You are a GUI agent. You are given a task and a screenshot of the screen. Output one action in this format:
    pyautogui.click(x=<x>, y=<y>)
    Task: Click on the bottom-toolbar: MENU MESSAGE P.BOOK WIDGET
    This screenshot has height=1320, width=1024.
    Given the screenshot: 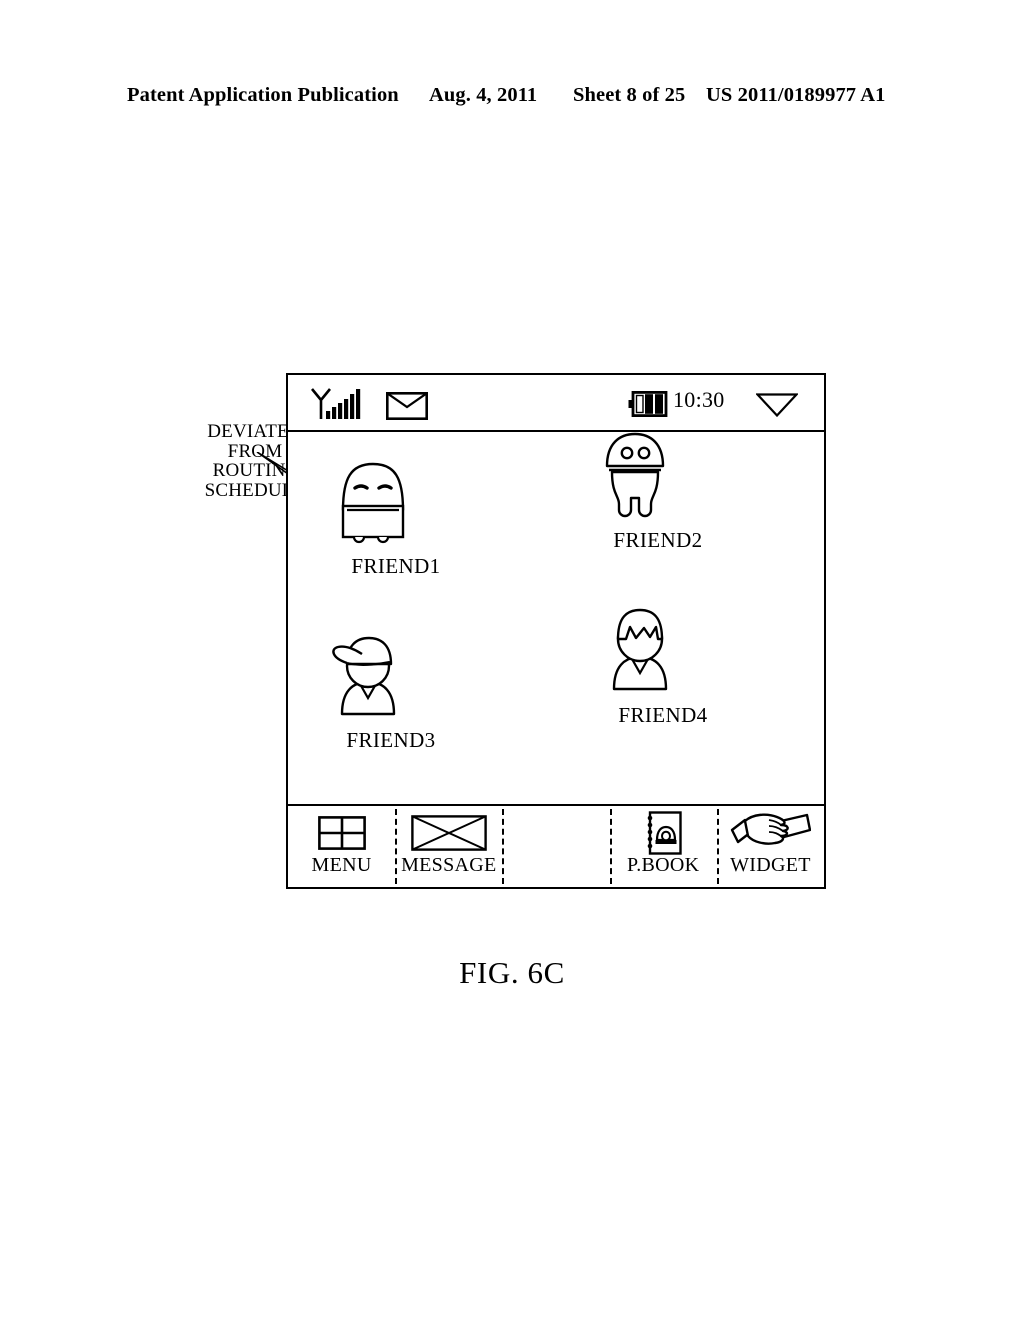 What is the action you would take?
    pyautogui.click(x=556, y=845)
    